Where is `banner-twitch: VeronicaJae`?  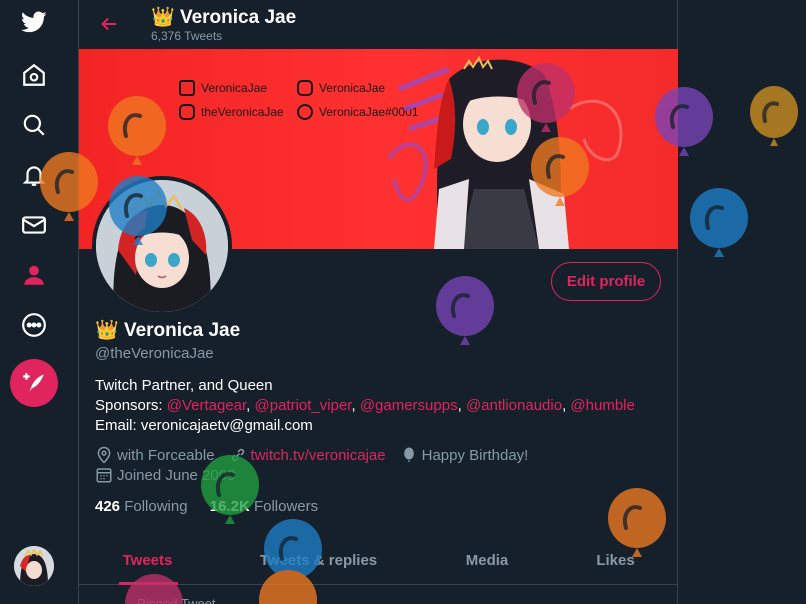
banner-twitch: VeronicaJae is located at coordinates (223, 88).